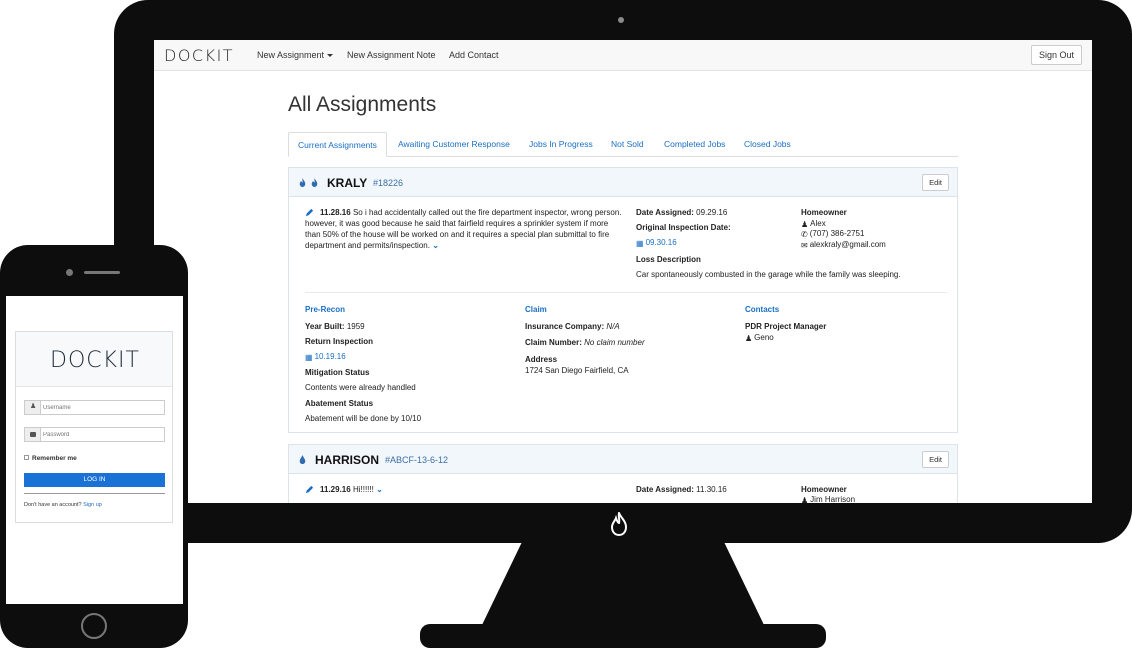 The height and width of the screenshot is (648, 1132). Describe the element at coordinates (337, 144) in the screenshot. I see `tab-current-assignments: Current Assignments` at that location.